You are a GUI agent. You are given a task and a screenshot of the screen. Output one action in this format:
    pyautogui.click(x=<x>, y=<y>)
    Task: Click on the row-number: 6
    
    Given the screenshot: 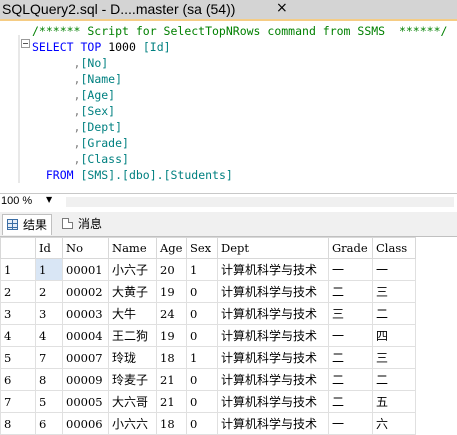 What is the action you would take?
    pyautogui.click(x=18, y=379)
    